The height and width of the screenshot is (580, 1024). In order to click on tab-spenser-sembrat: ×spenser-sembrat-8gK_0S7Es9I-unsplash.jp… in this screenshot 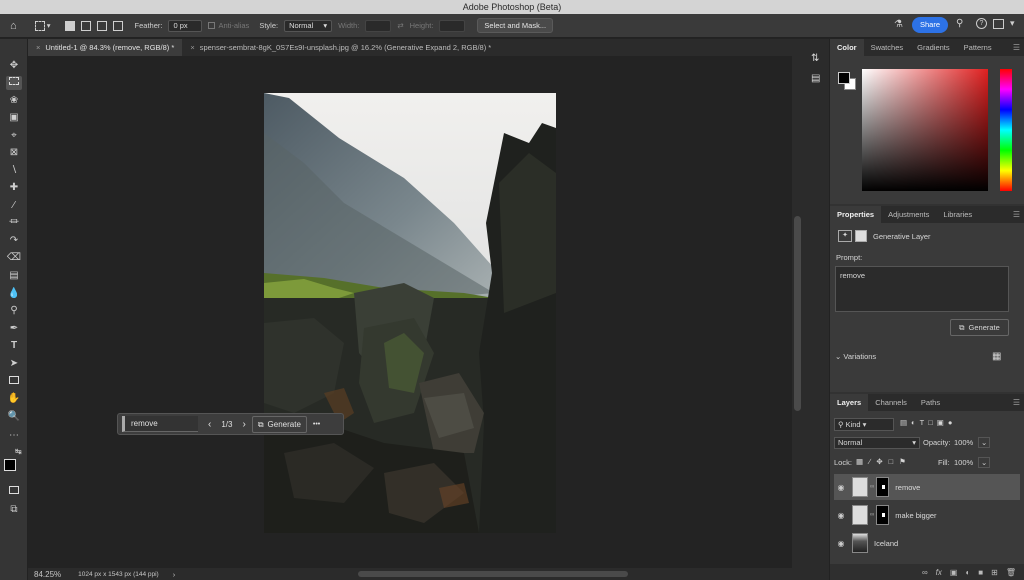, I will do `click(340, 47)`.